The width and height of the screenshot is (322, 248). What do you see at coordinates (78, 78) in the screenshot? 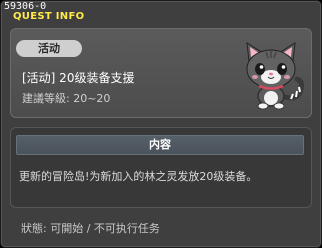
I see `quest-name: [活动] 20级装备支援` at bounding box center [78, 78].